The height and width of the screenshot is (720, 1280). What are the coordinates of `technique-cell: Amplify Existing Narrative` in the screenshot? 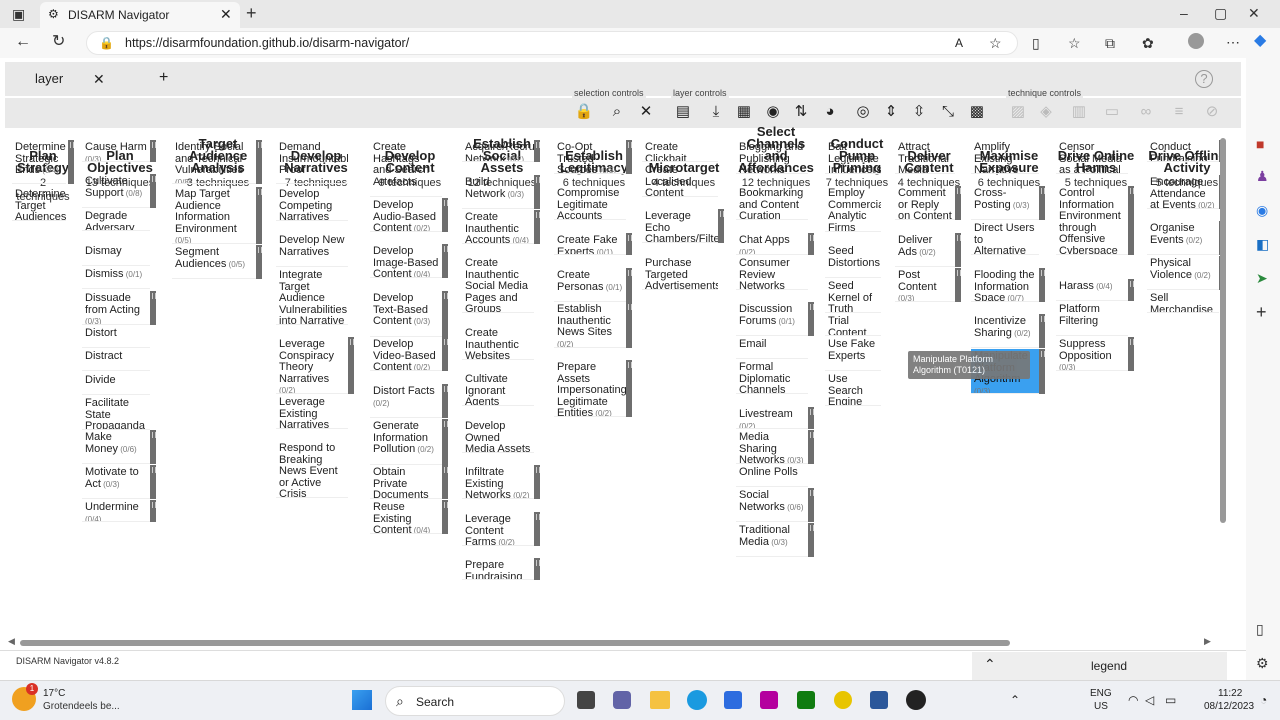 It's located at (1005, 157).